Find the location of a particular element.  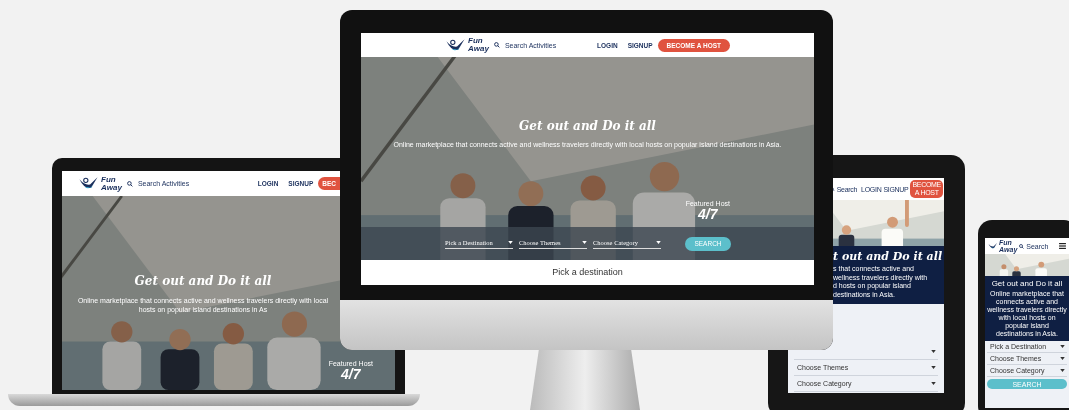

section-title: Pick a destination is located at coordinates (587, 271).